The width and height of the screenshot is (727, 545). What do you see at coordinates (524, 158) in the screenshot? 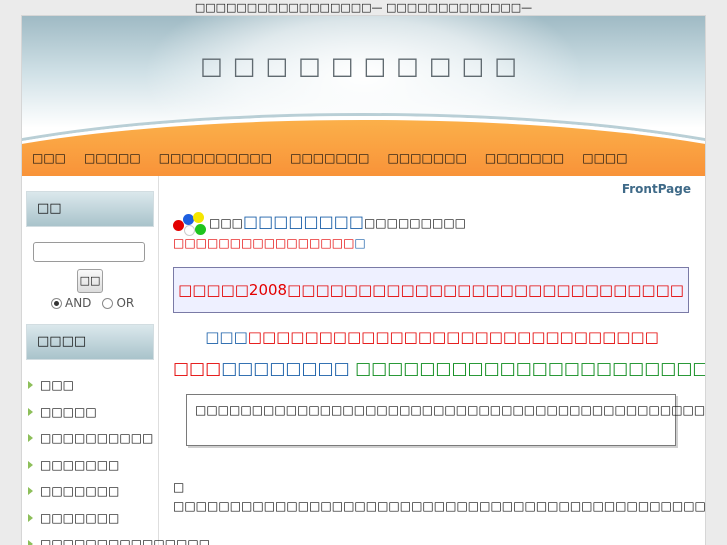
I see `nav-item-6: □□□□□□□` at bounding box center [524, 158].